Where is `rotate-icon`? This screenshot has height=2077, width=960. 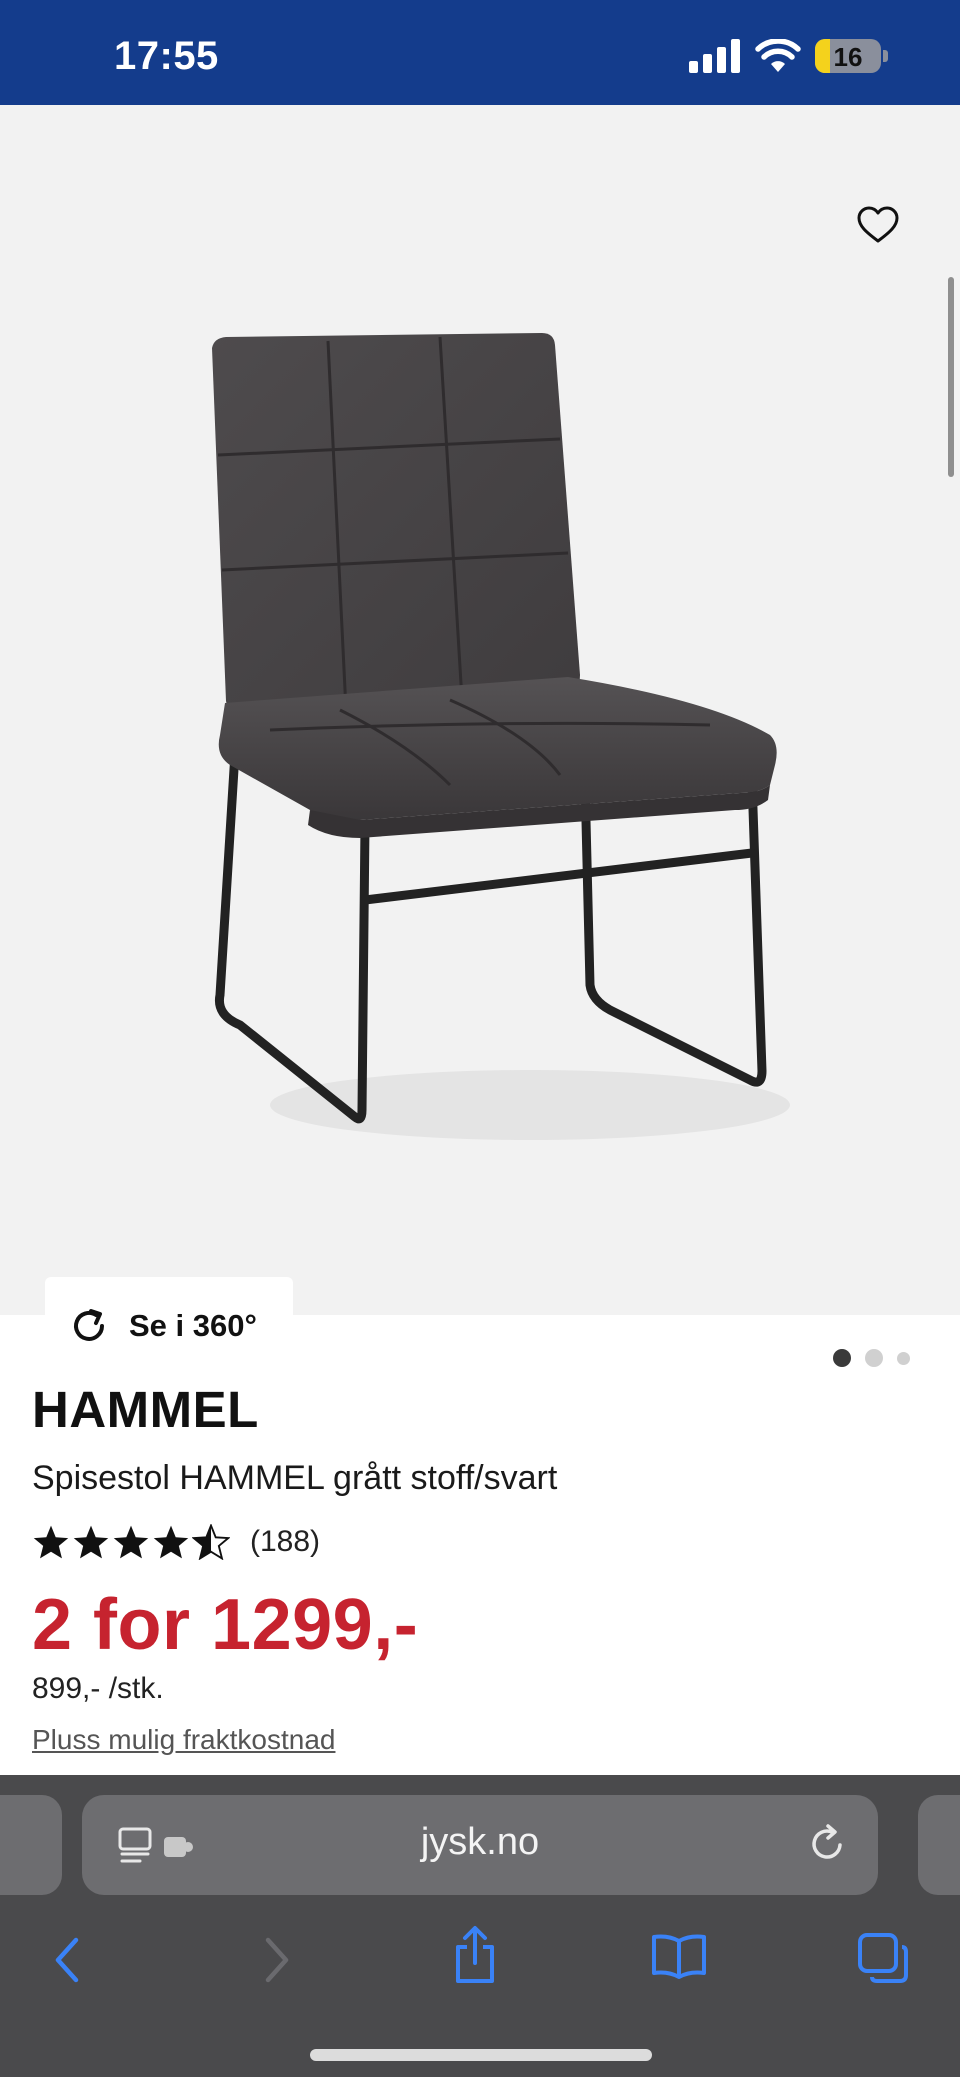 rotate-icon is located at coordinates (89, 1325).